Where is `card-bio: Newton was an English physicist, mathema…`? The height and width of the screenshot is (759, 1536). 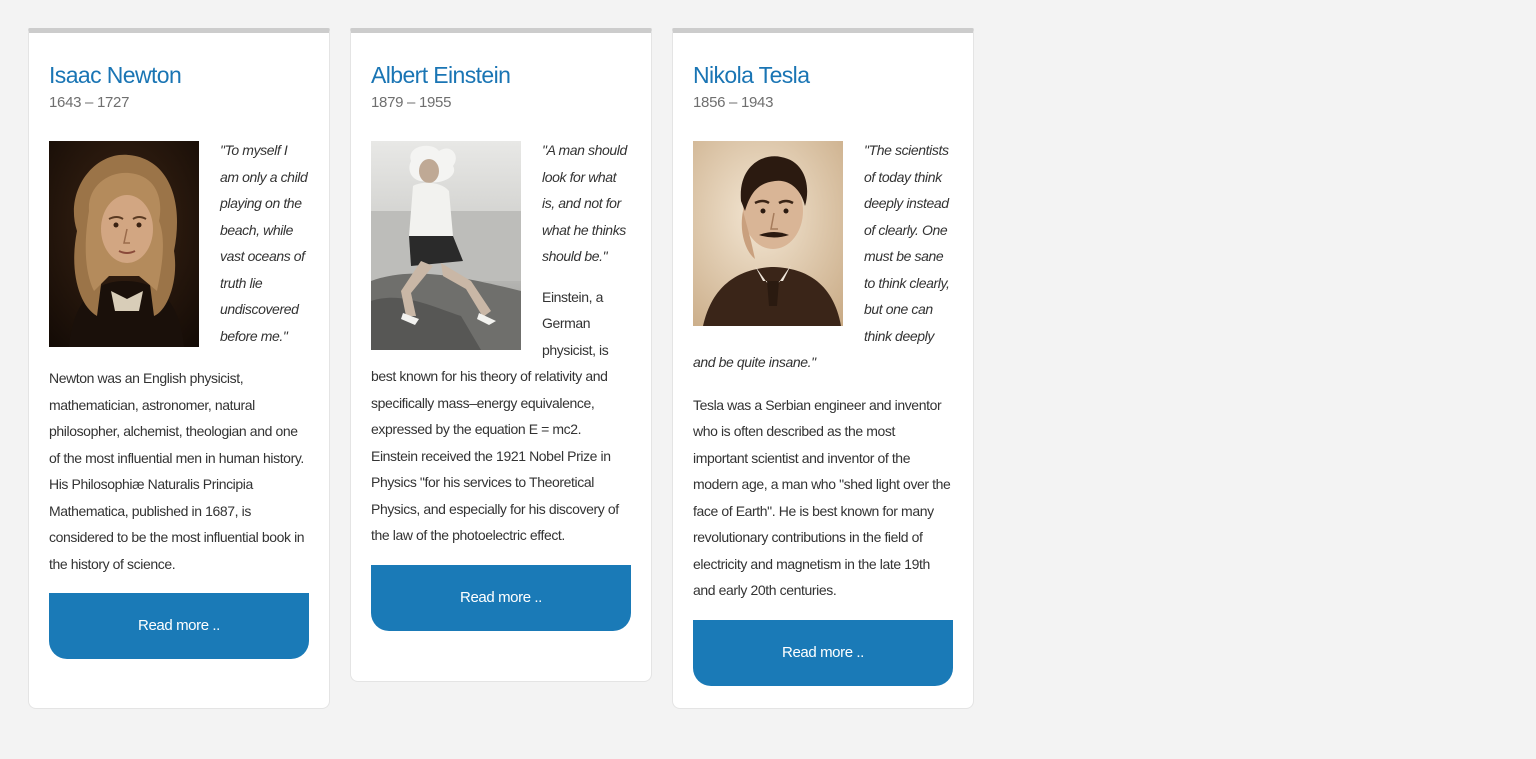 card-bio: Newton was an English physicist, mathema… is located at coordinates (177, 471).